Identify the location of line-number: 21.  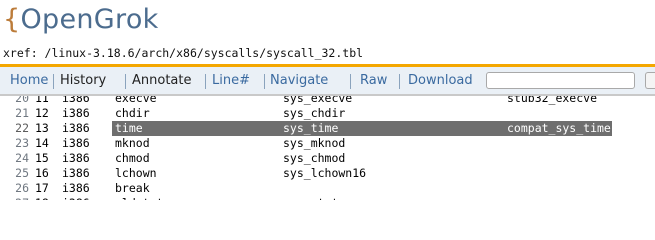
(17, 113).